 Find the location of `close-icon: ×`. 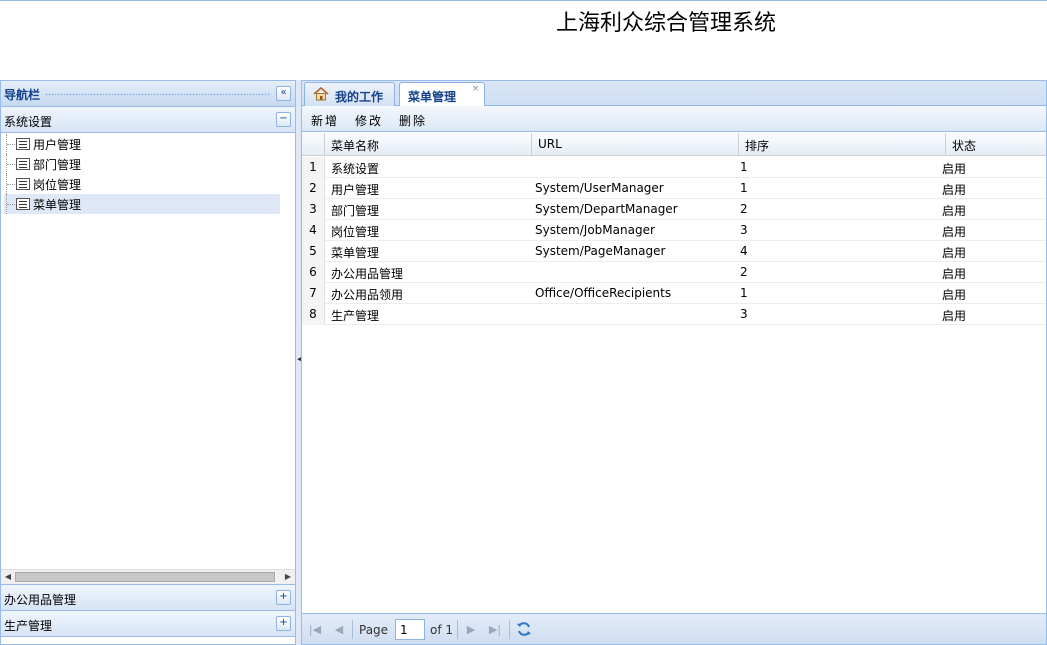

close-icon: × is located at coordinates (475, 89).